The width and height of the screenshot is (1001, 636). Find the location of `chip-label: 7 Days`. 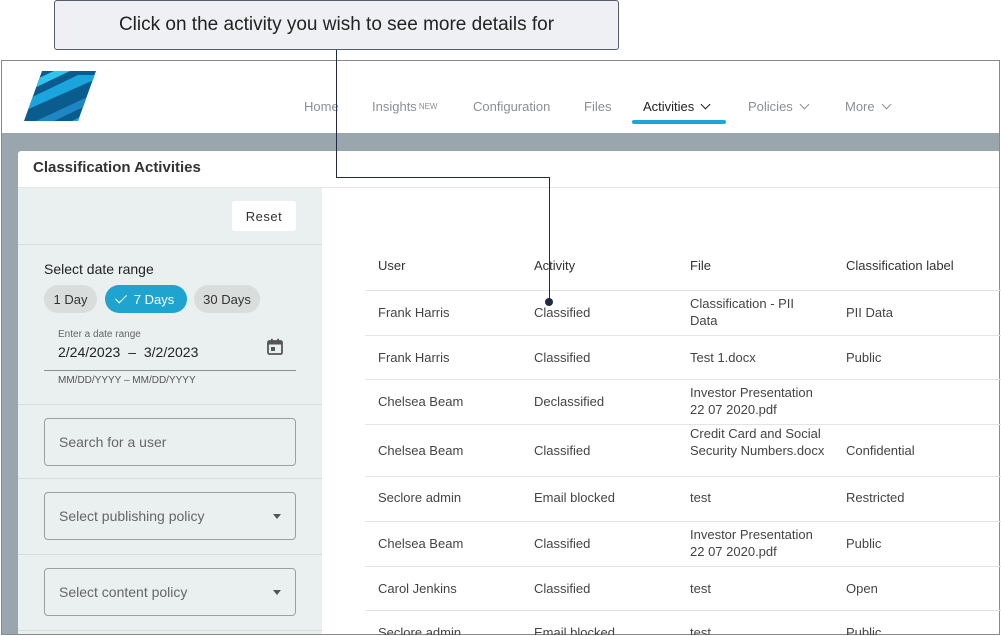

chip-label: 7 Days is located at coordinates (154, 299).